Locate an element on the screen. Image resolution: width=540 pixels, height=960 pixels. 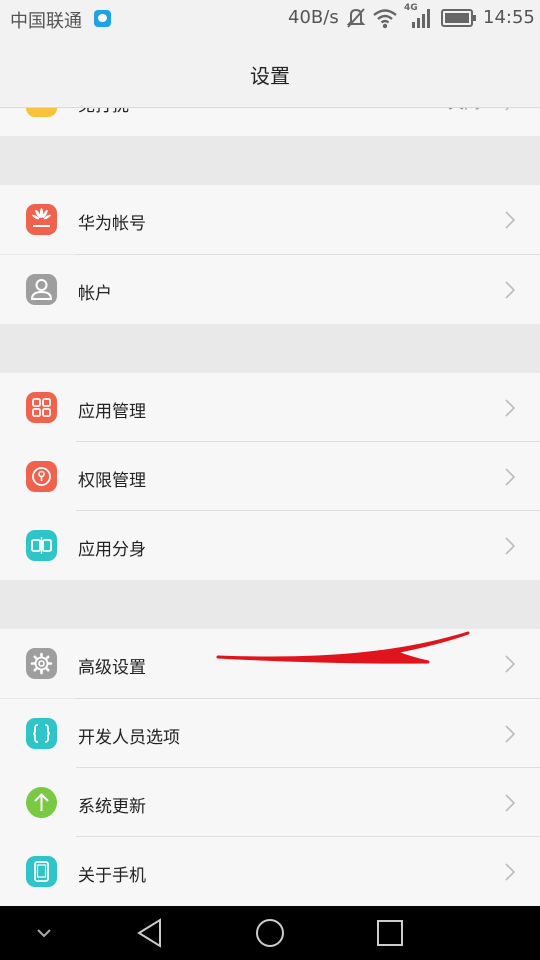
mute-icon is located at coordinates (356, 18).